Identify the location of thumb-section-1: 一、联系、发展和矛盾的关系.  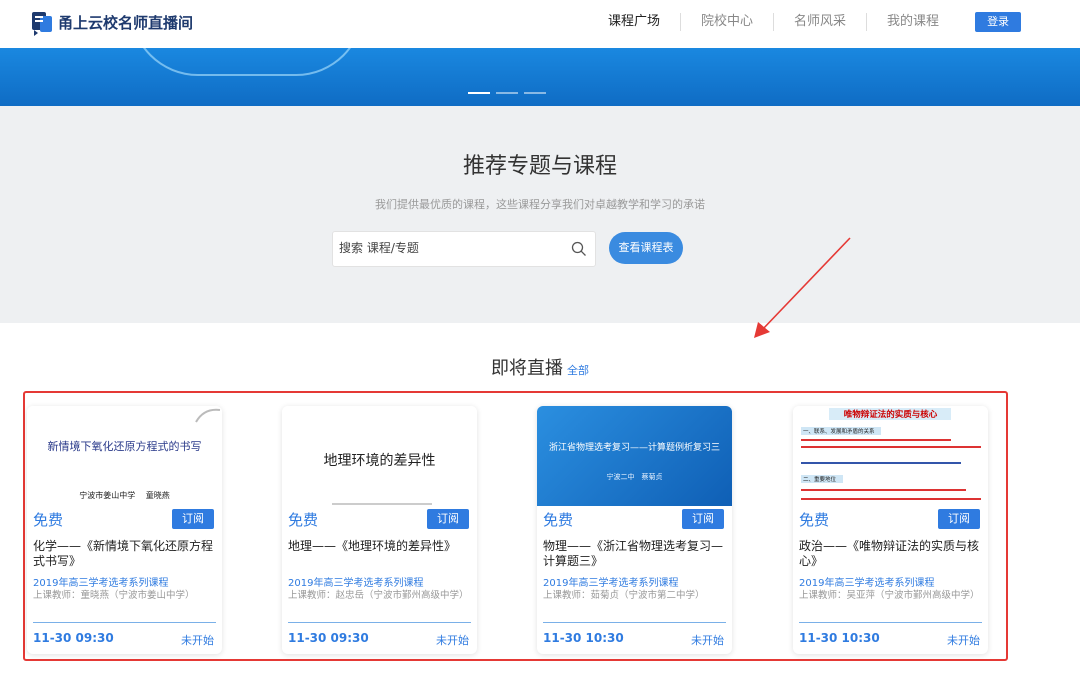
(839, 432).